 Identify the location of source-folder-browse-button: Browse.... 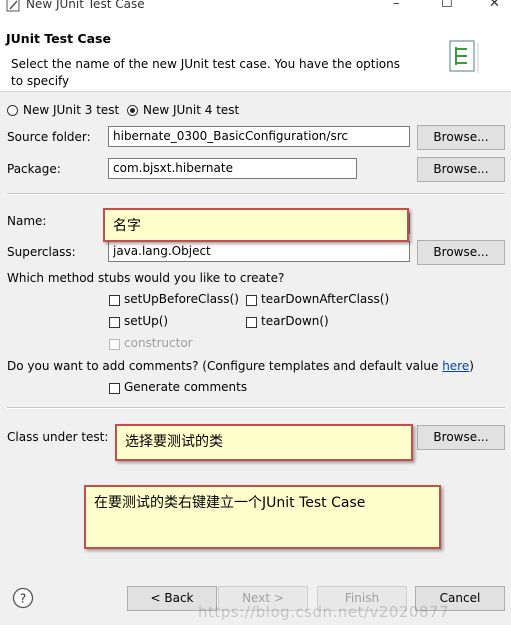
(461, 137).